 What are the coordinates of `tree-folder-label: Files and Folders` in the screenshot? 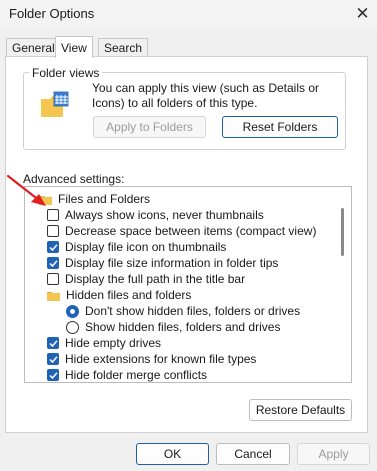 It's located at (104, 199).